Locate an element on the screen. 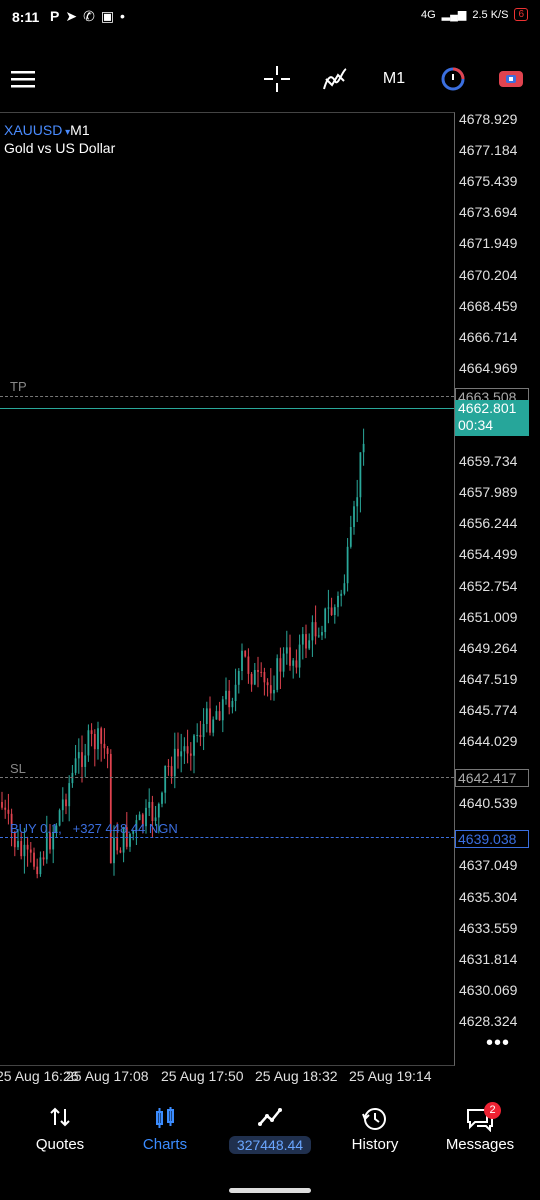 This screenshot has width=540, height=1200. chart-toolbar: M1 is located at coordinates (270, 80).